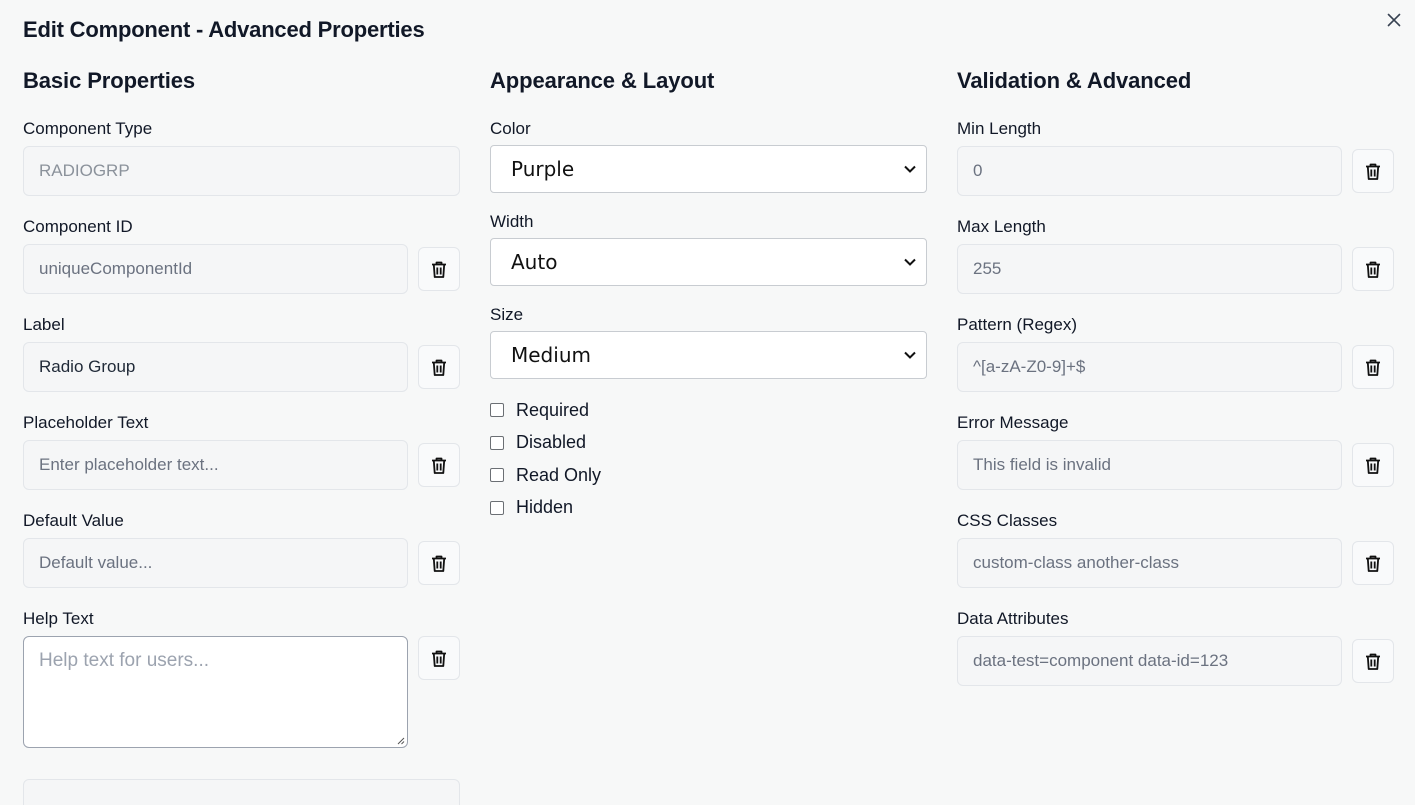 The image size is (1415, 805). I want to click on label-field-label: Label, so click(44, 324).